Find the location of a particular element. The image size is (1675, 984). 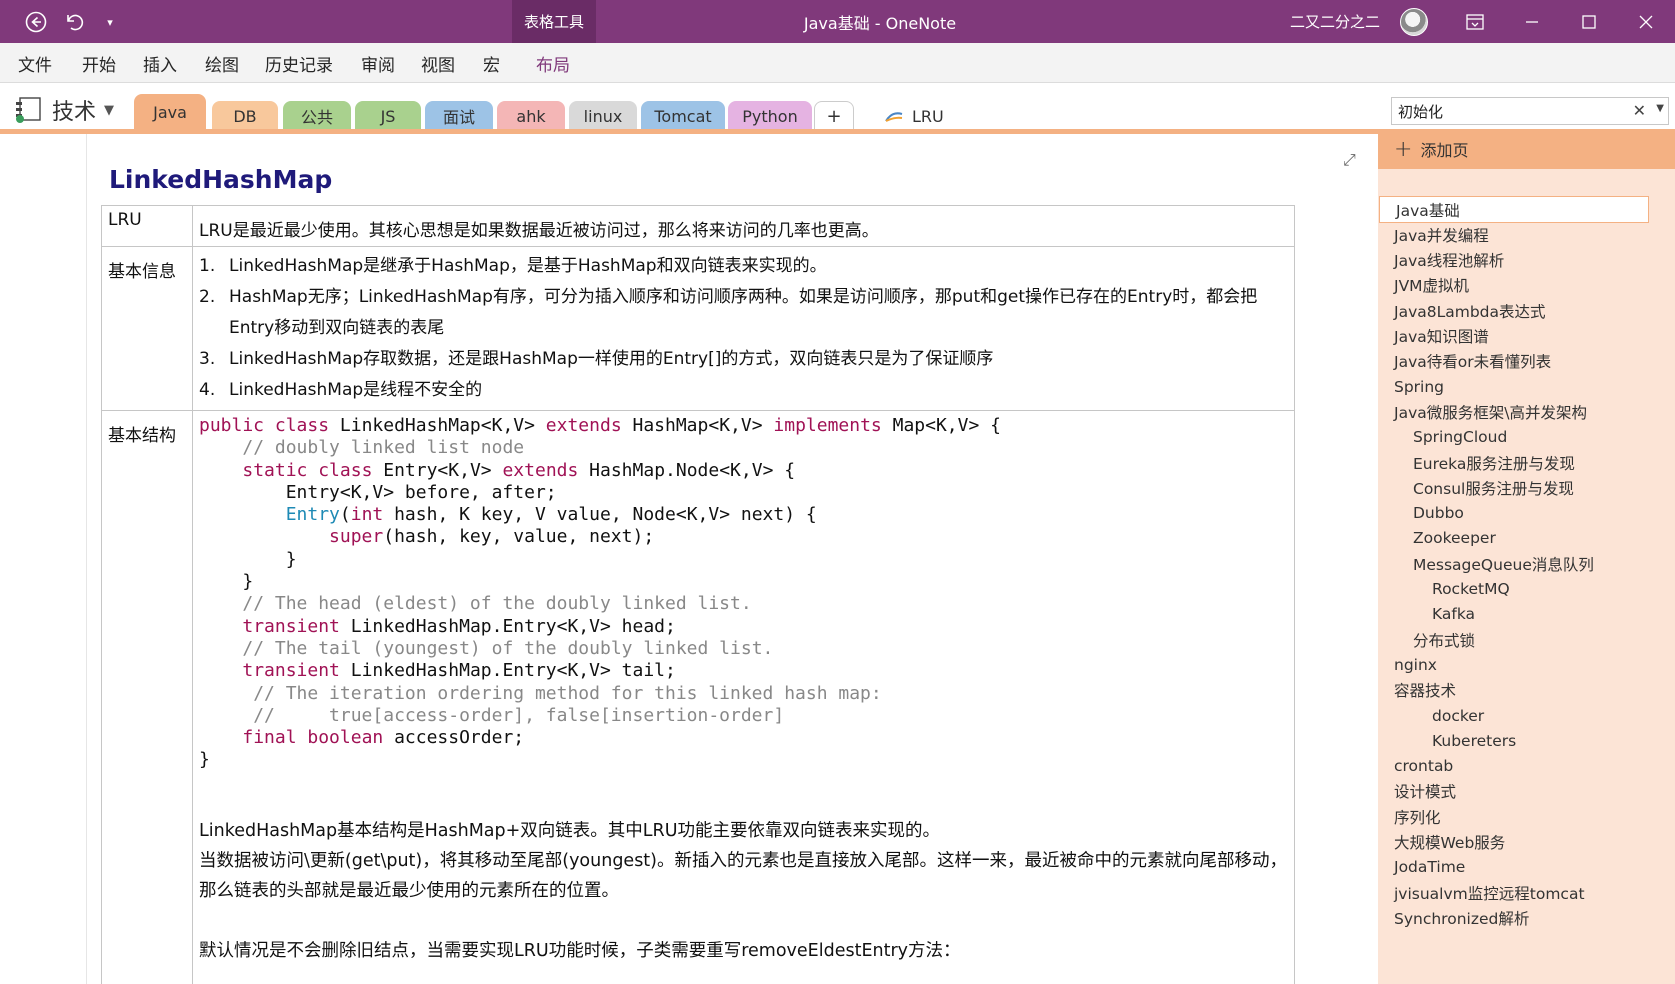

menu-macro: 宏 is located at coordinates (491, 63).